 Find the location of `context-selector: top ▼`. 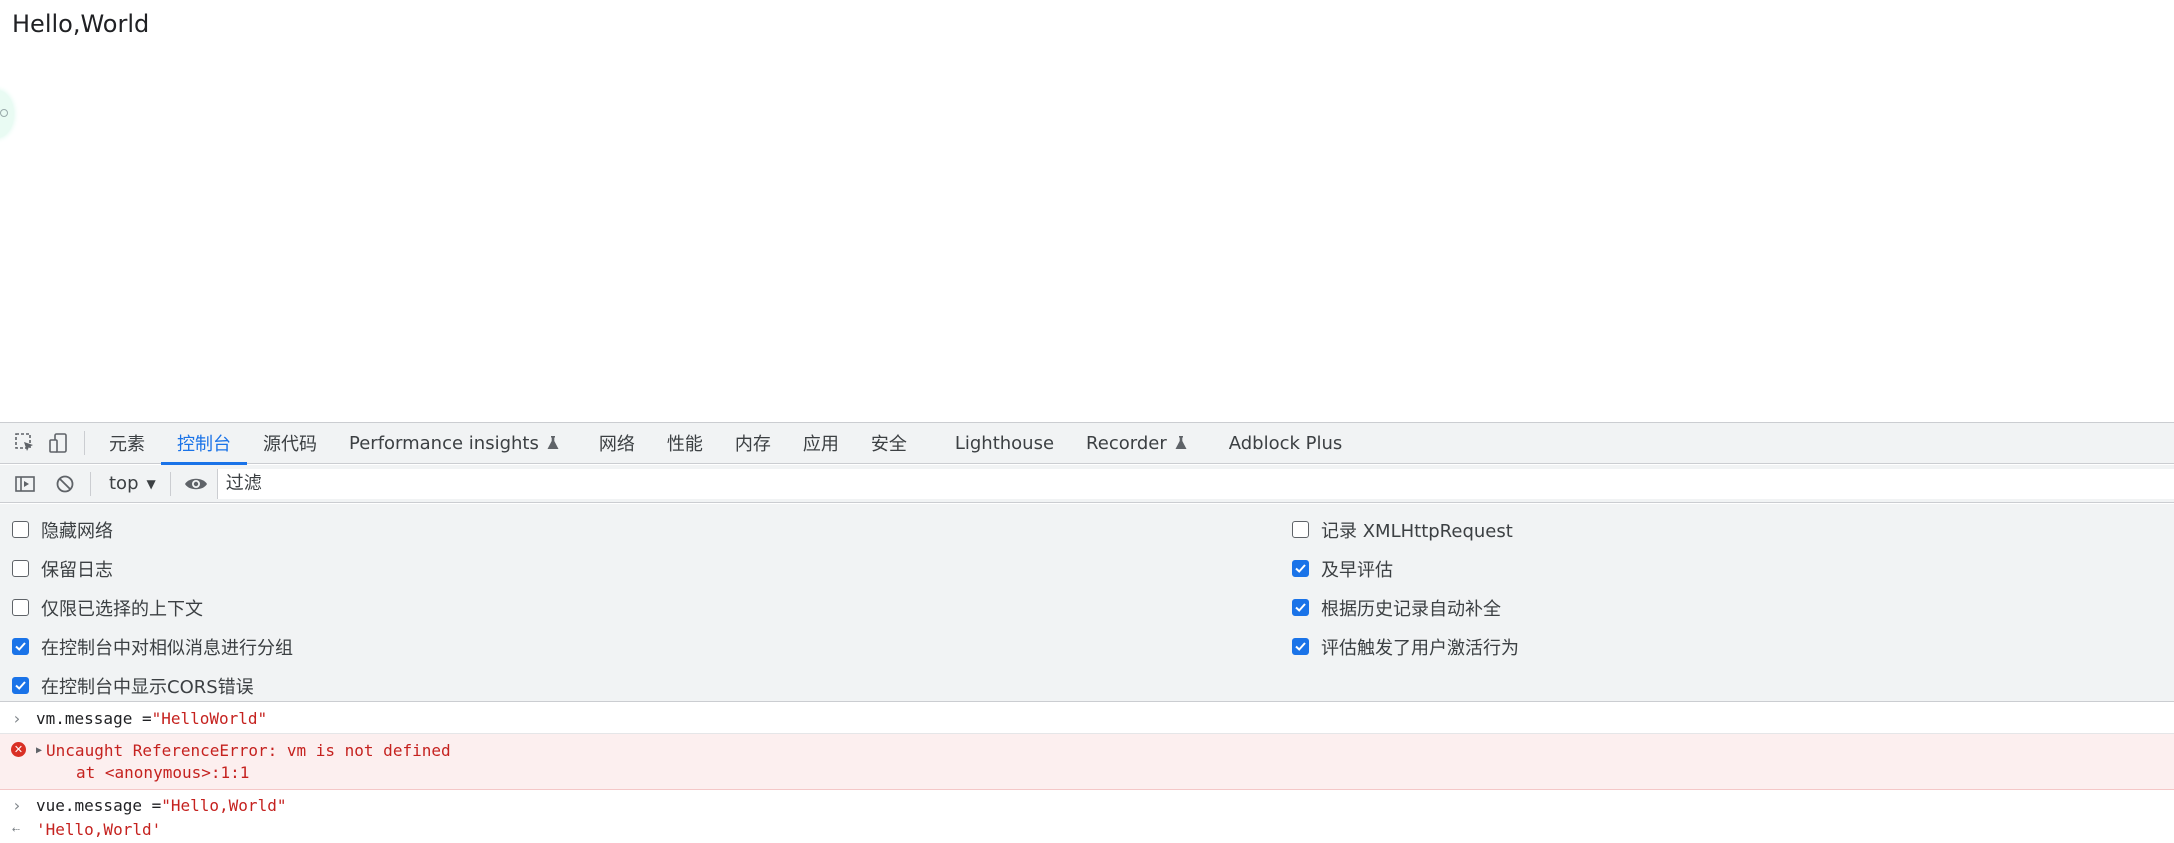

context-selector: top ▼ is located at coordinates (132, 483).